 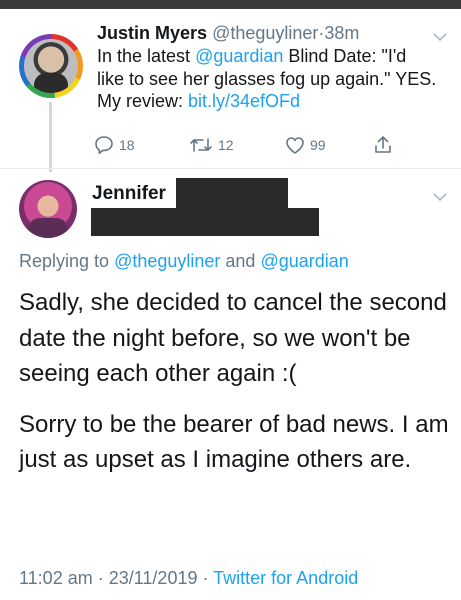 I want to click on display-name: Justin Myers, so click(x=152, y=33).